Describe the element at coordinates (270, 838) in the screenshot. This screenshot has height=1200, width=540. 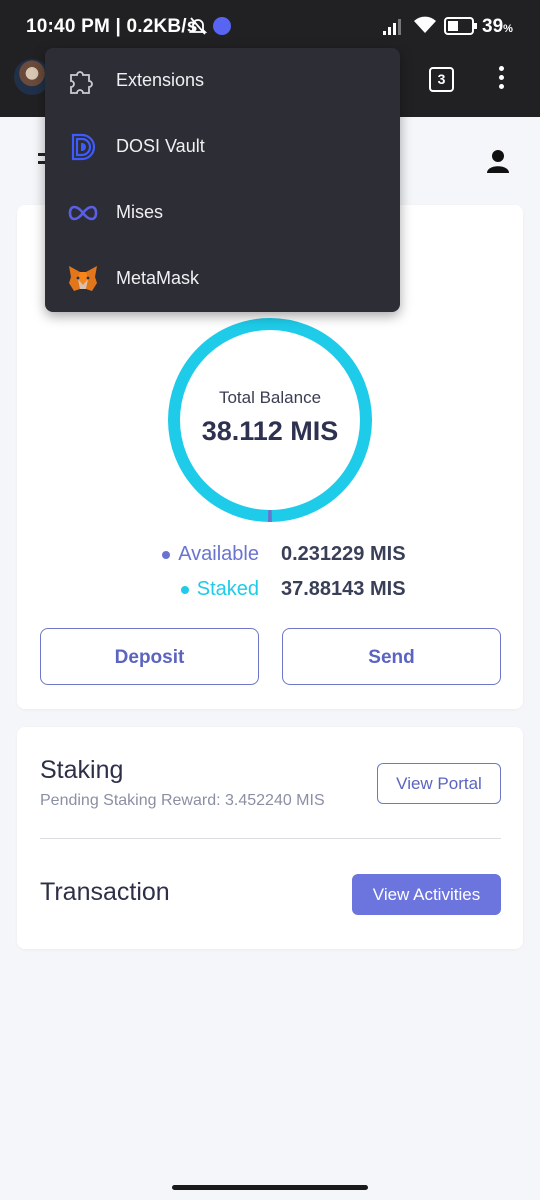
I see `divider` at that location.